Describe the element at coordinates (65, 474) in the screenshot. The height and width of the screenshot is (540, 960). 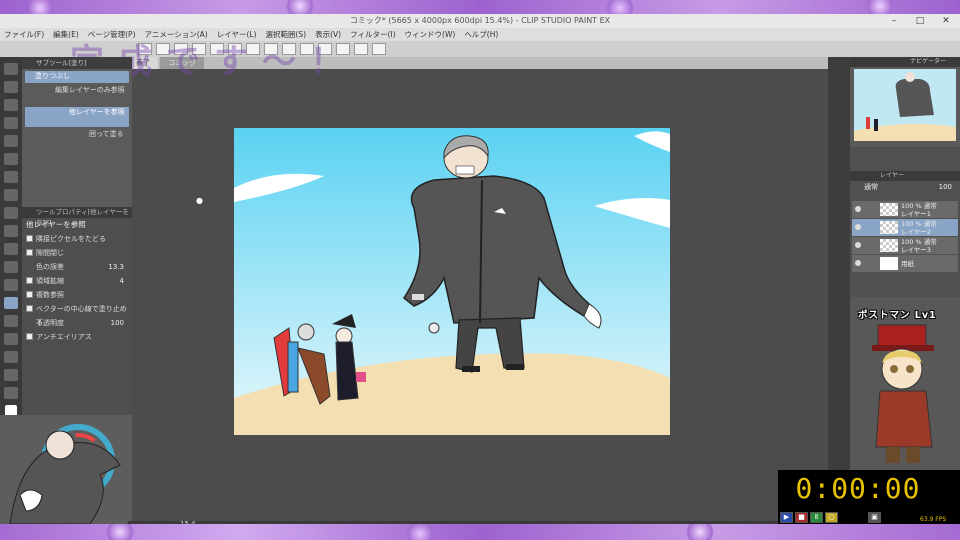
I see `avatar-left` at that location.